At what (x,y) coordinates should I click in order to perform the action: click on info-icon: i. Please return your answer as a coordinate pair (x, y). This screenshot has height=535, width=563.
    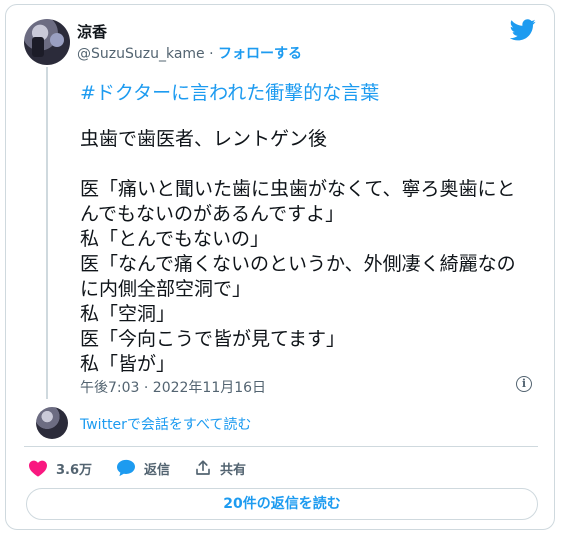
    Looking at the image, I should click on (524, 384).